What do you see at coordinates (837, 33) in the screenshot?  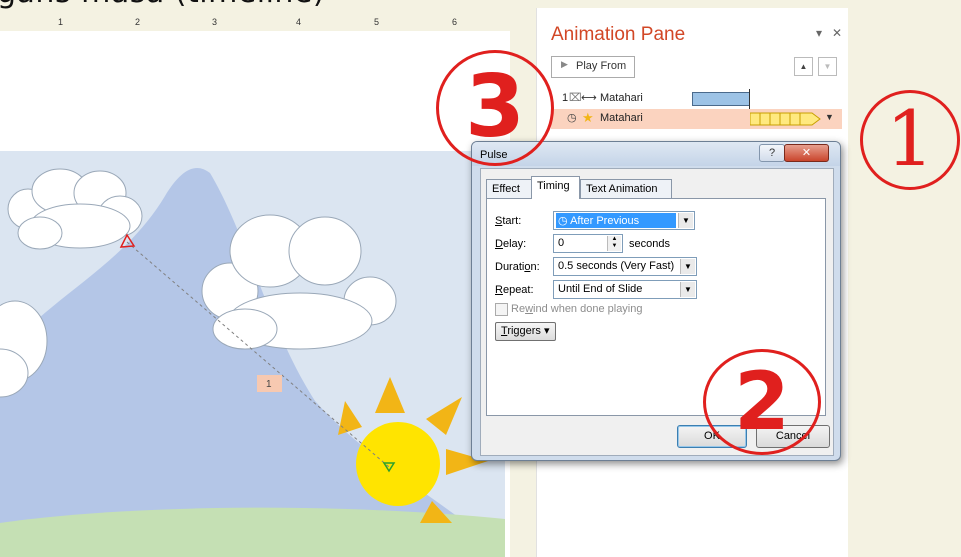 I see `close-icon: ✕` at bounding box center [837, 33].